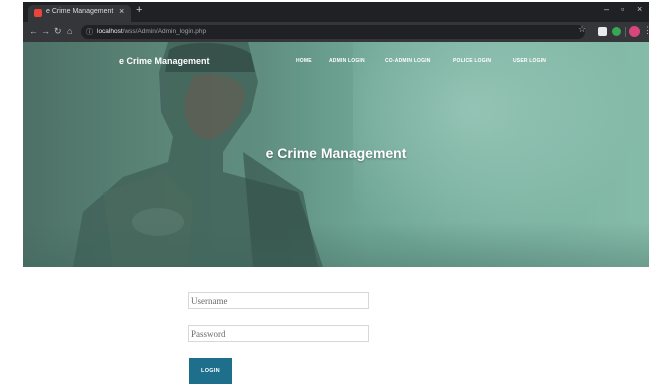 The width and height of the screenshot is (649, 387). I want to click on url-host: localhost, so click(110, 31).